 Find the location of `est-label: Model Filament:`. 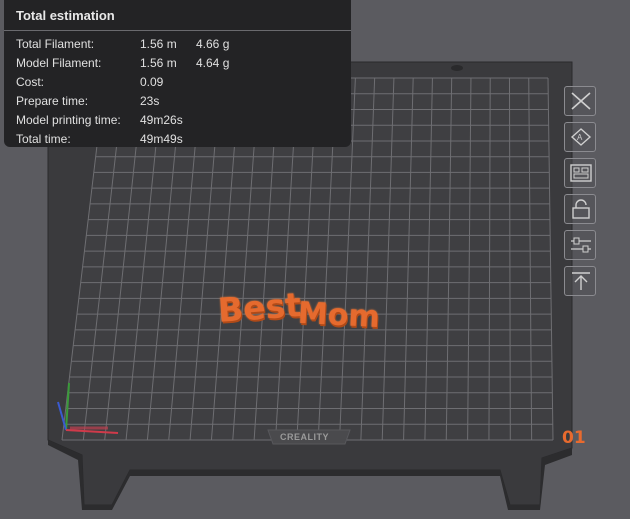

est-label: Model Filament: is located at coordinates (59, 63).